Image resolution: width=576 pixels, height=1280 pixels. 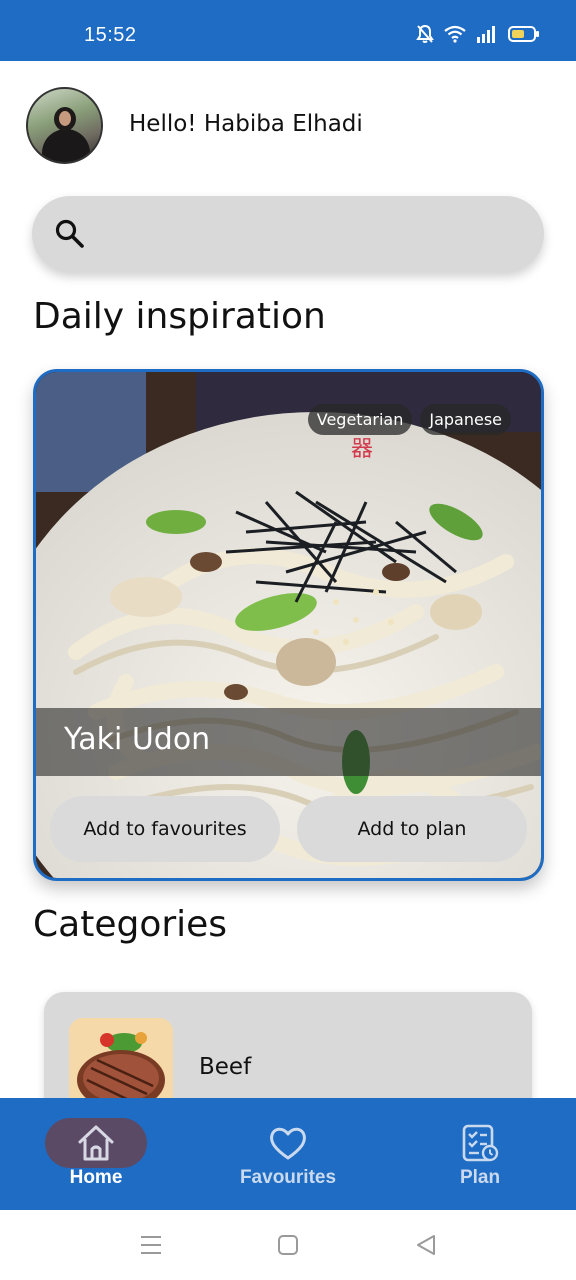 I want to click on search-input, so click(x=312, y=234).